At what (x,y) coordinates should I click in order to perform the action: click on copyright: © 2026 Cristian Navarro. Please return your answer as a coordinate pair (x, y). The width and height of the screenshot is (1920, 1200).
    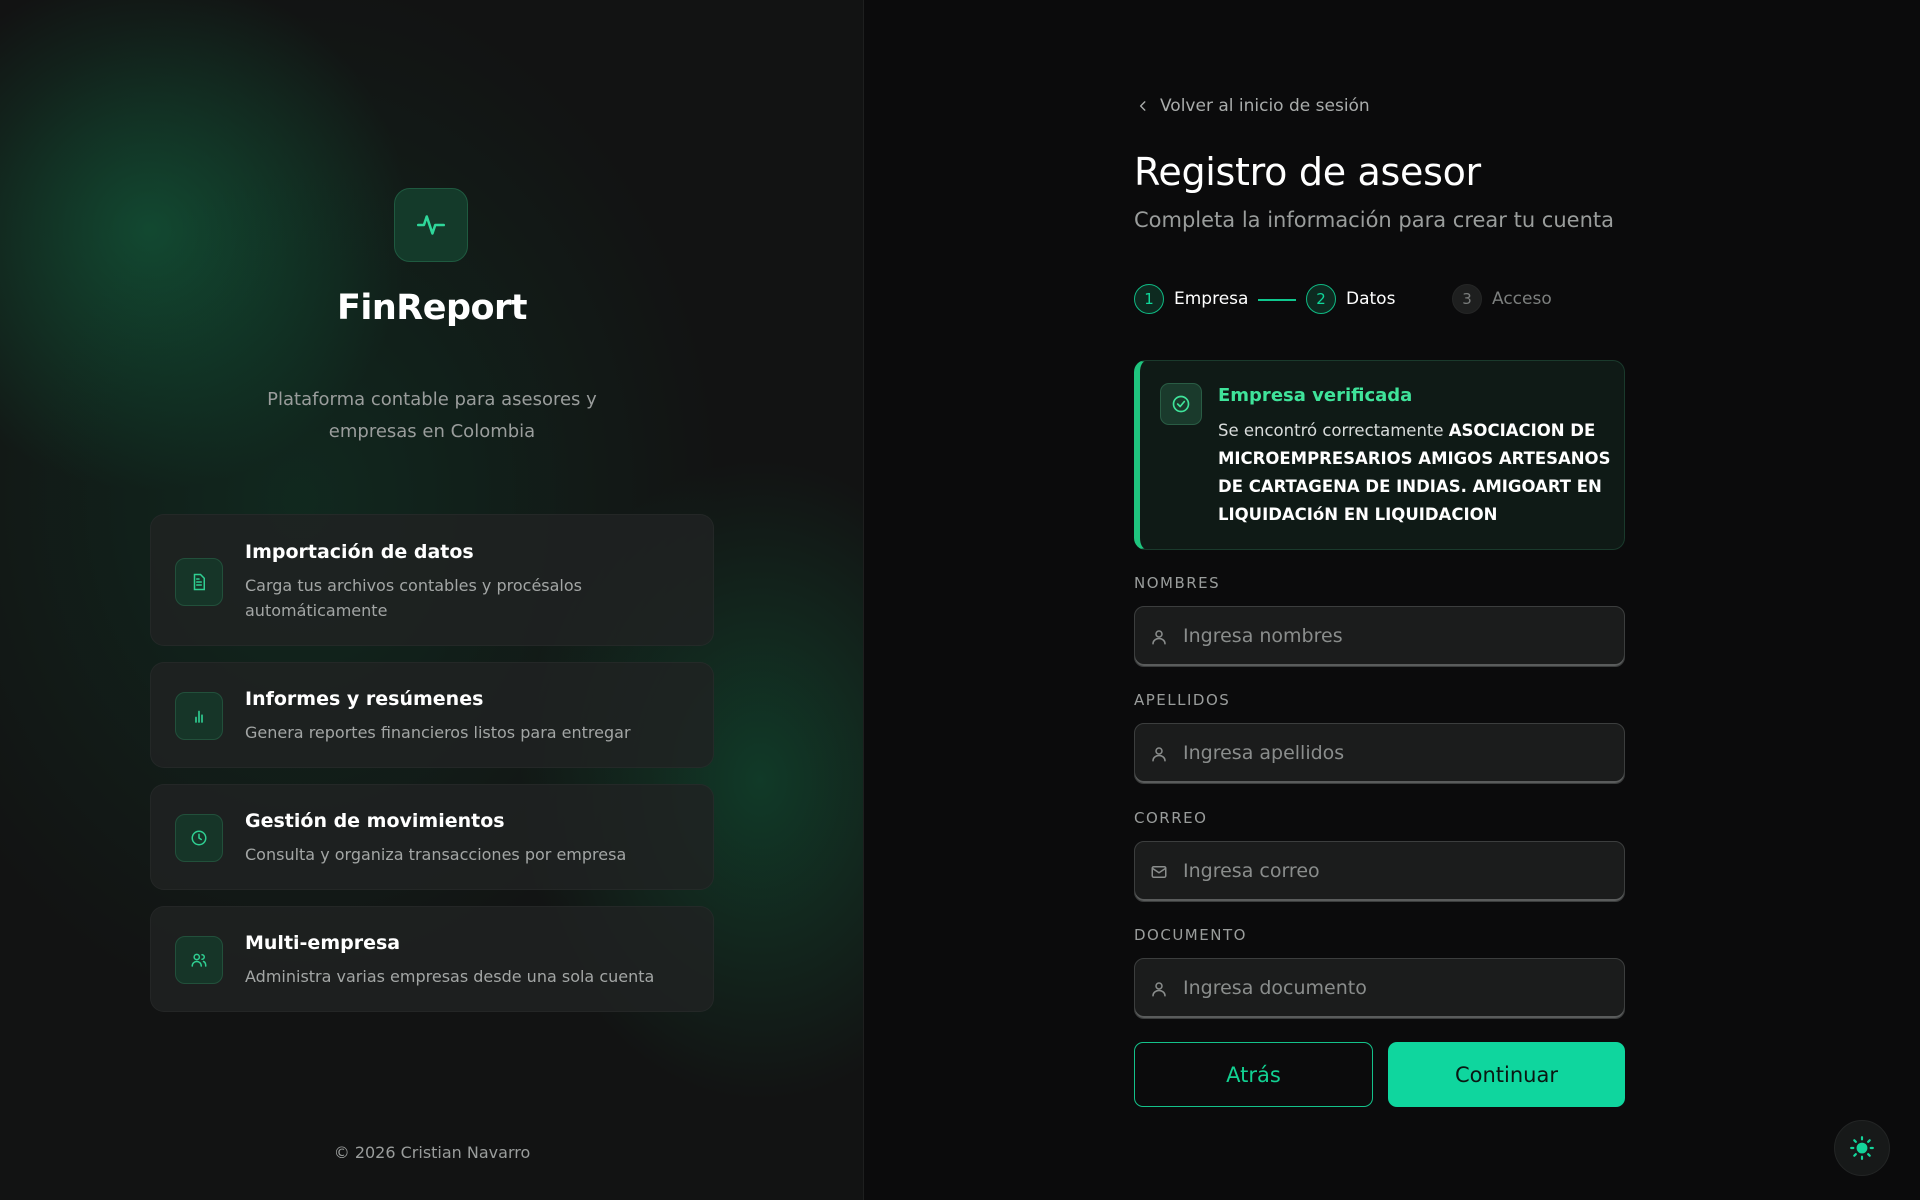
    Looking at the image, I should click on (432, 1152).